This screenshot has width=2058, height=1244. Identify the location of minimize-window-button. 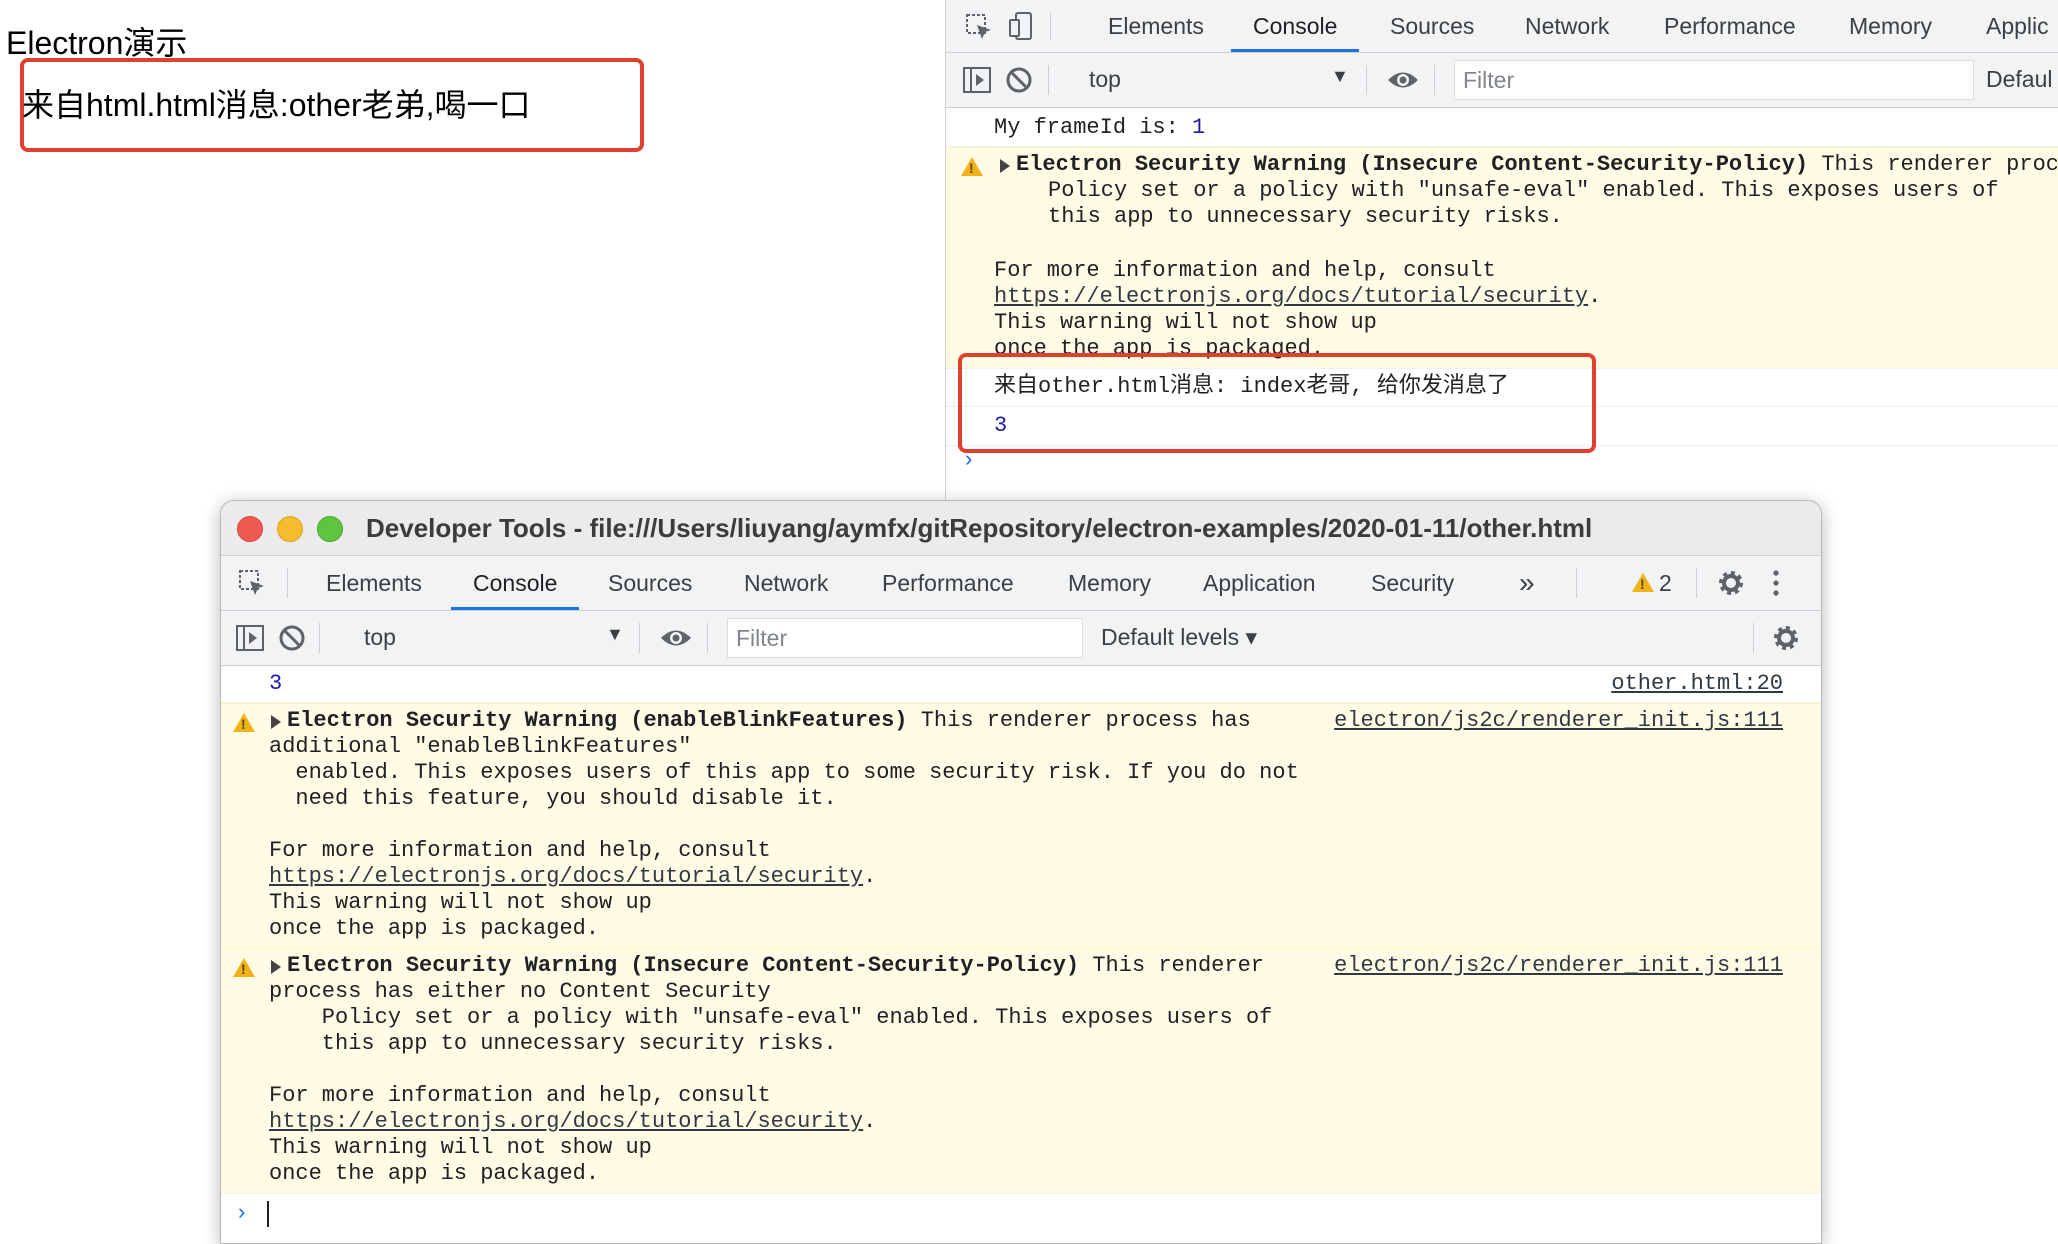
(290, 529).